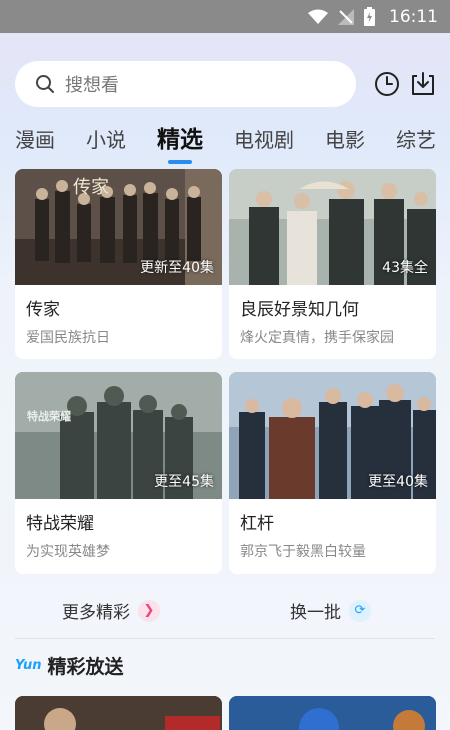 Image resolution: width=450 pixels, height=730 pixels. Describe the element at coordinates (299, 310) in the screenshot. I see `card-title: 良辰好景知几何` at that location.